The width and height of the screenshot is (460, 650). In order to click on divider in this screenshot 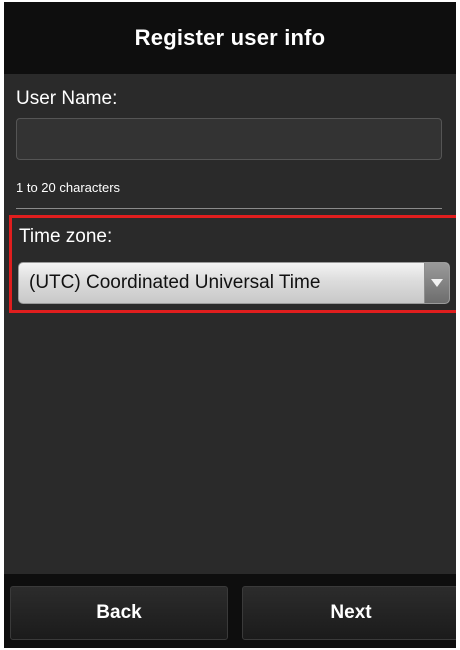, I will do `click(229, 208)`.